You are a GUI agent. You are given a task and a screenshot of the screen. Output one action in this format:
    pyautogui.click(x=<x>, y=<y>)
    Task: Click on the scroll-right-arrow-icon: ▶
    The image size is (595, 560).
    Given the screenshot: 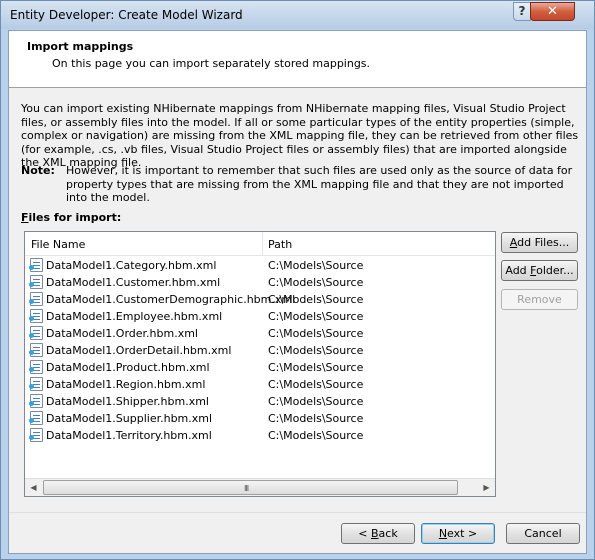 What is the action you would take?
    pyautogui.click(x=486, y=487)
    